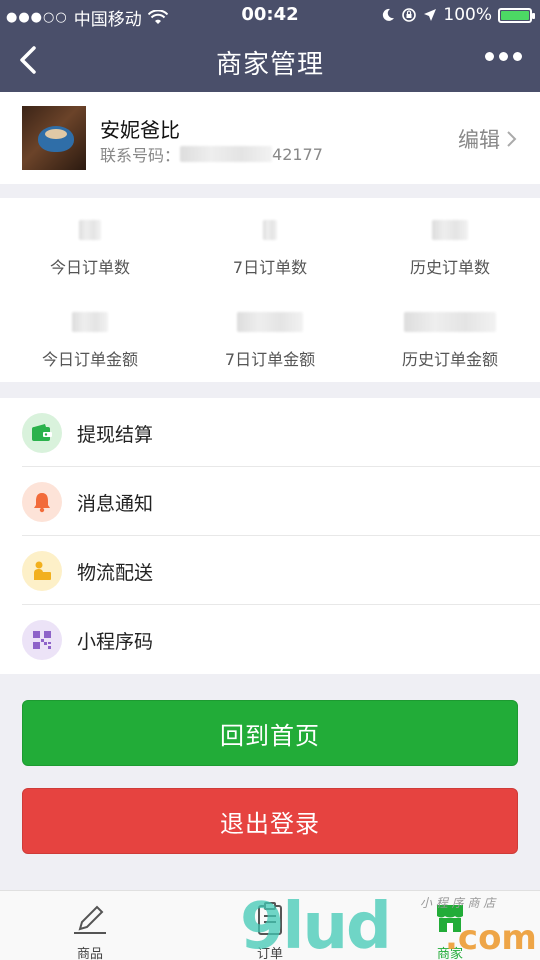  I want to click on stat-history-orders: 历史订单数, so click(450, 249).